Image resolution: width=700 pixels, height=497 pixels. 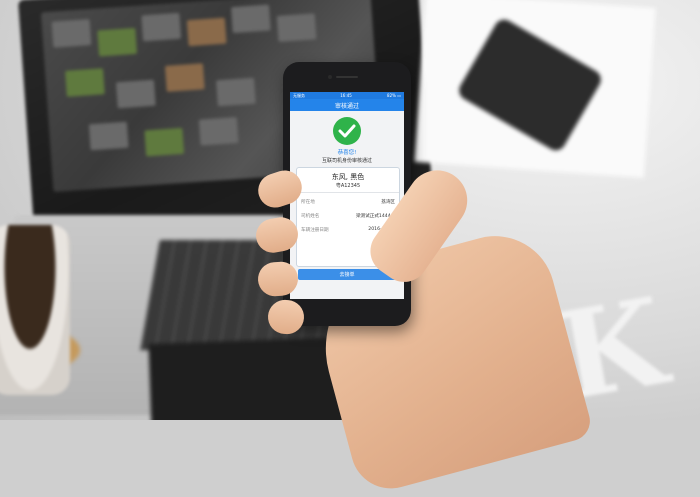 I want to click on license-plate: 粤A12345, so click(x=348, y=186).